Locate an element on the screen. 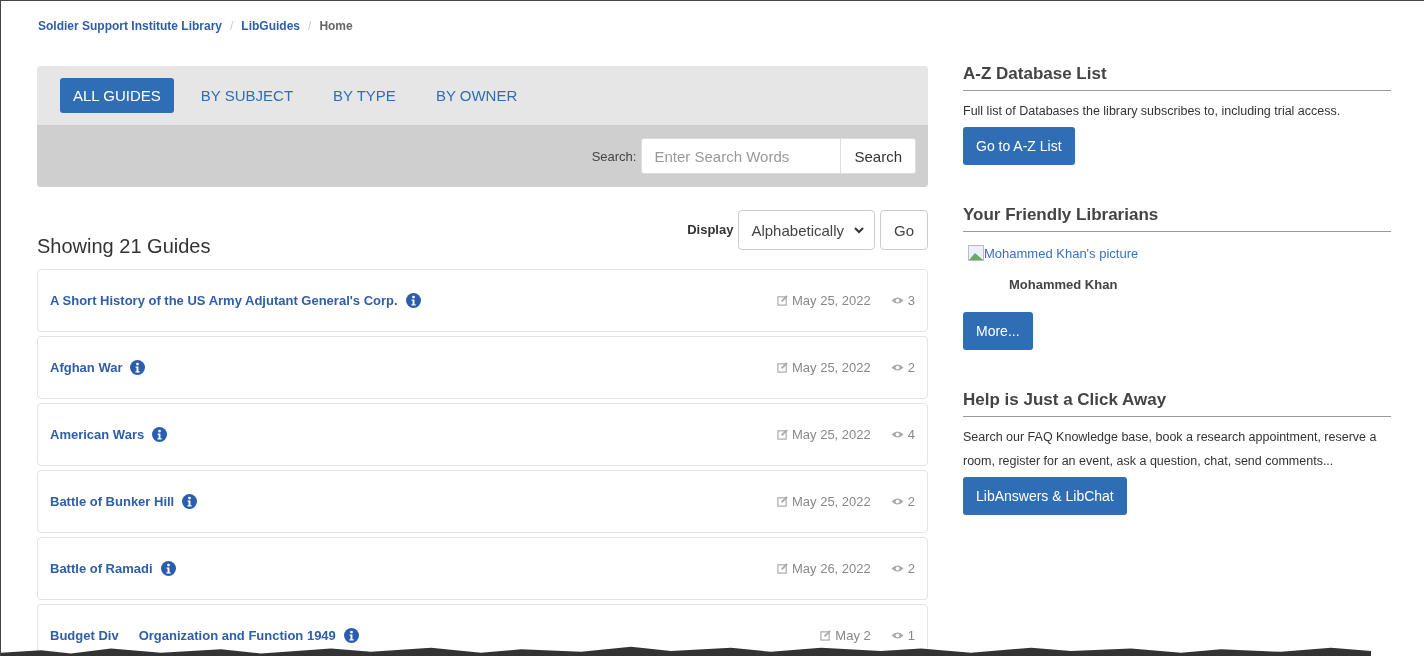 This screenshot has height=656, width=1424. guides-count-heading: Showing 21 Guides is located at coordinates (124, 246).